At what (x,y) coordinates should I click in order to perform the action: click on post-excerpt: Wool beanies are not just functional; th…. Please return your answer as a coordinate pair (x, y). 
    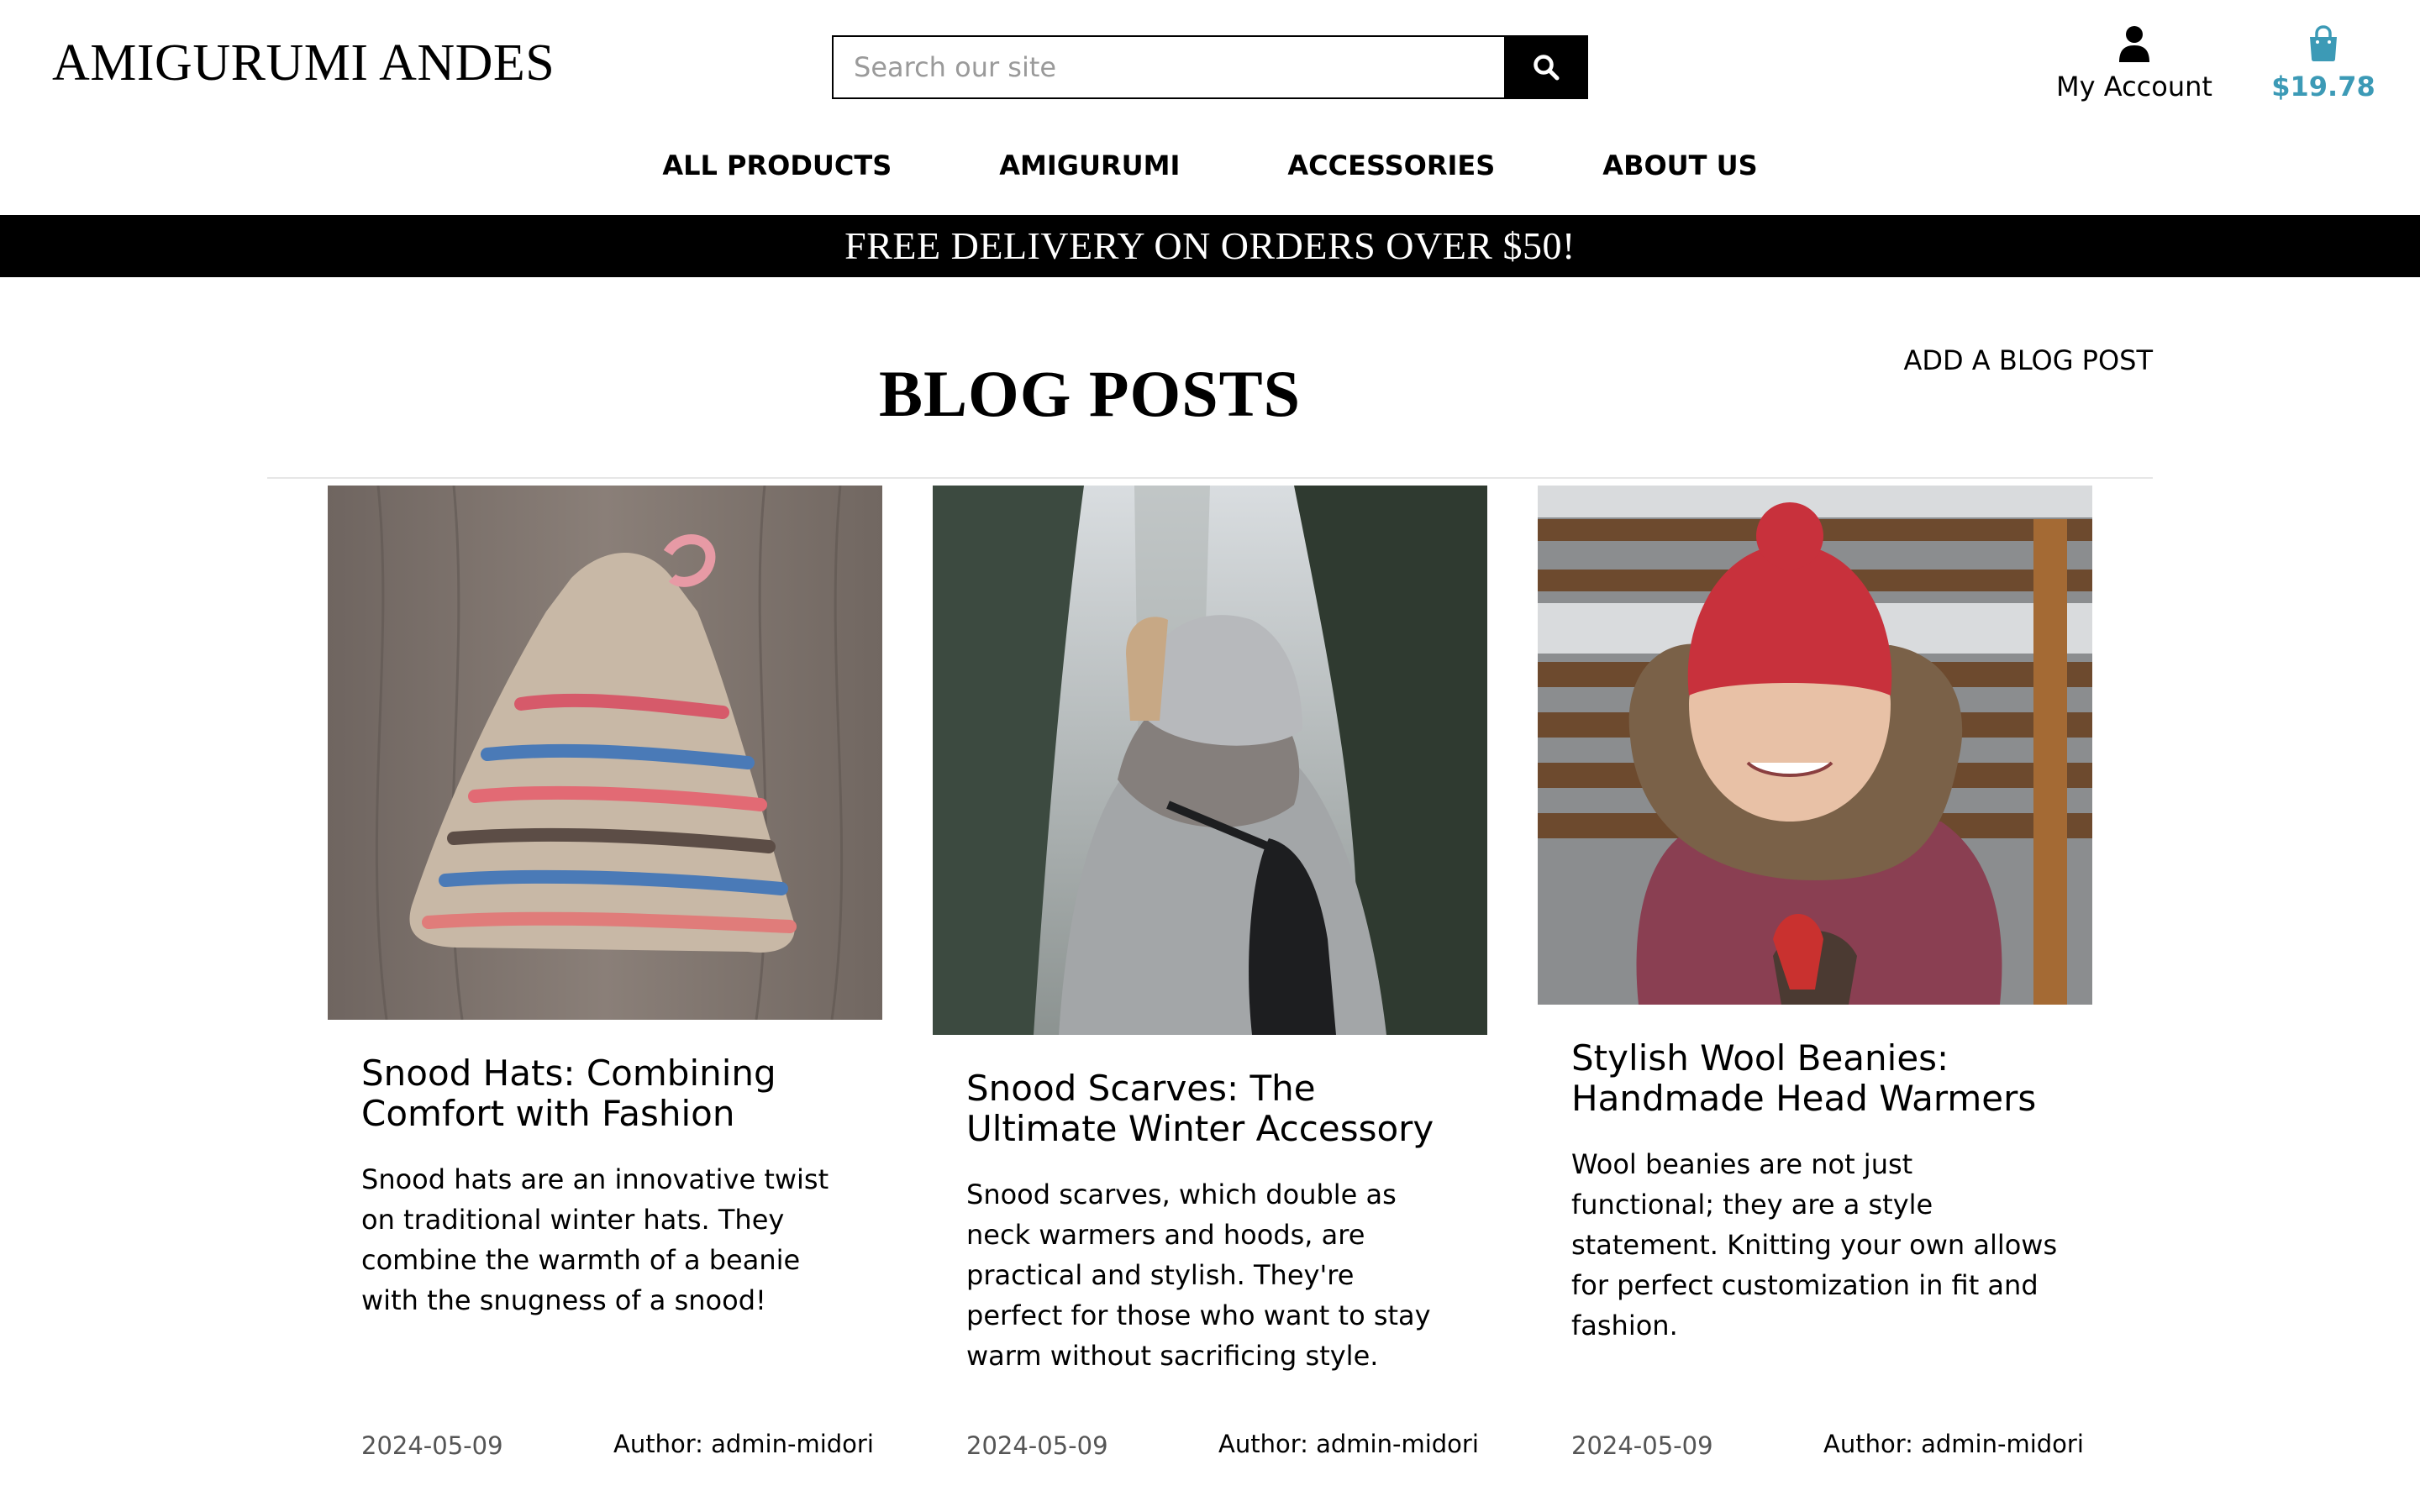
    Looking at the image, I should click on (1814, 1244).